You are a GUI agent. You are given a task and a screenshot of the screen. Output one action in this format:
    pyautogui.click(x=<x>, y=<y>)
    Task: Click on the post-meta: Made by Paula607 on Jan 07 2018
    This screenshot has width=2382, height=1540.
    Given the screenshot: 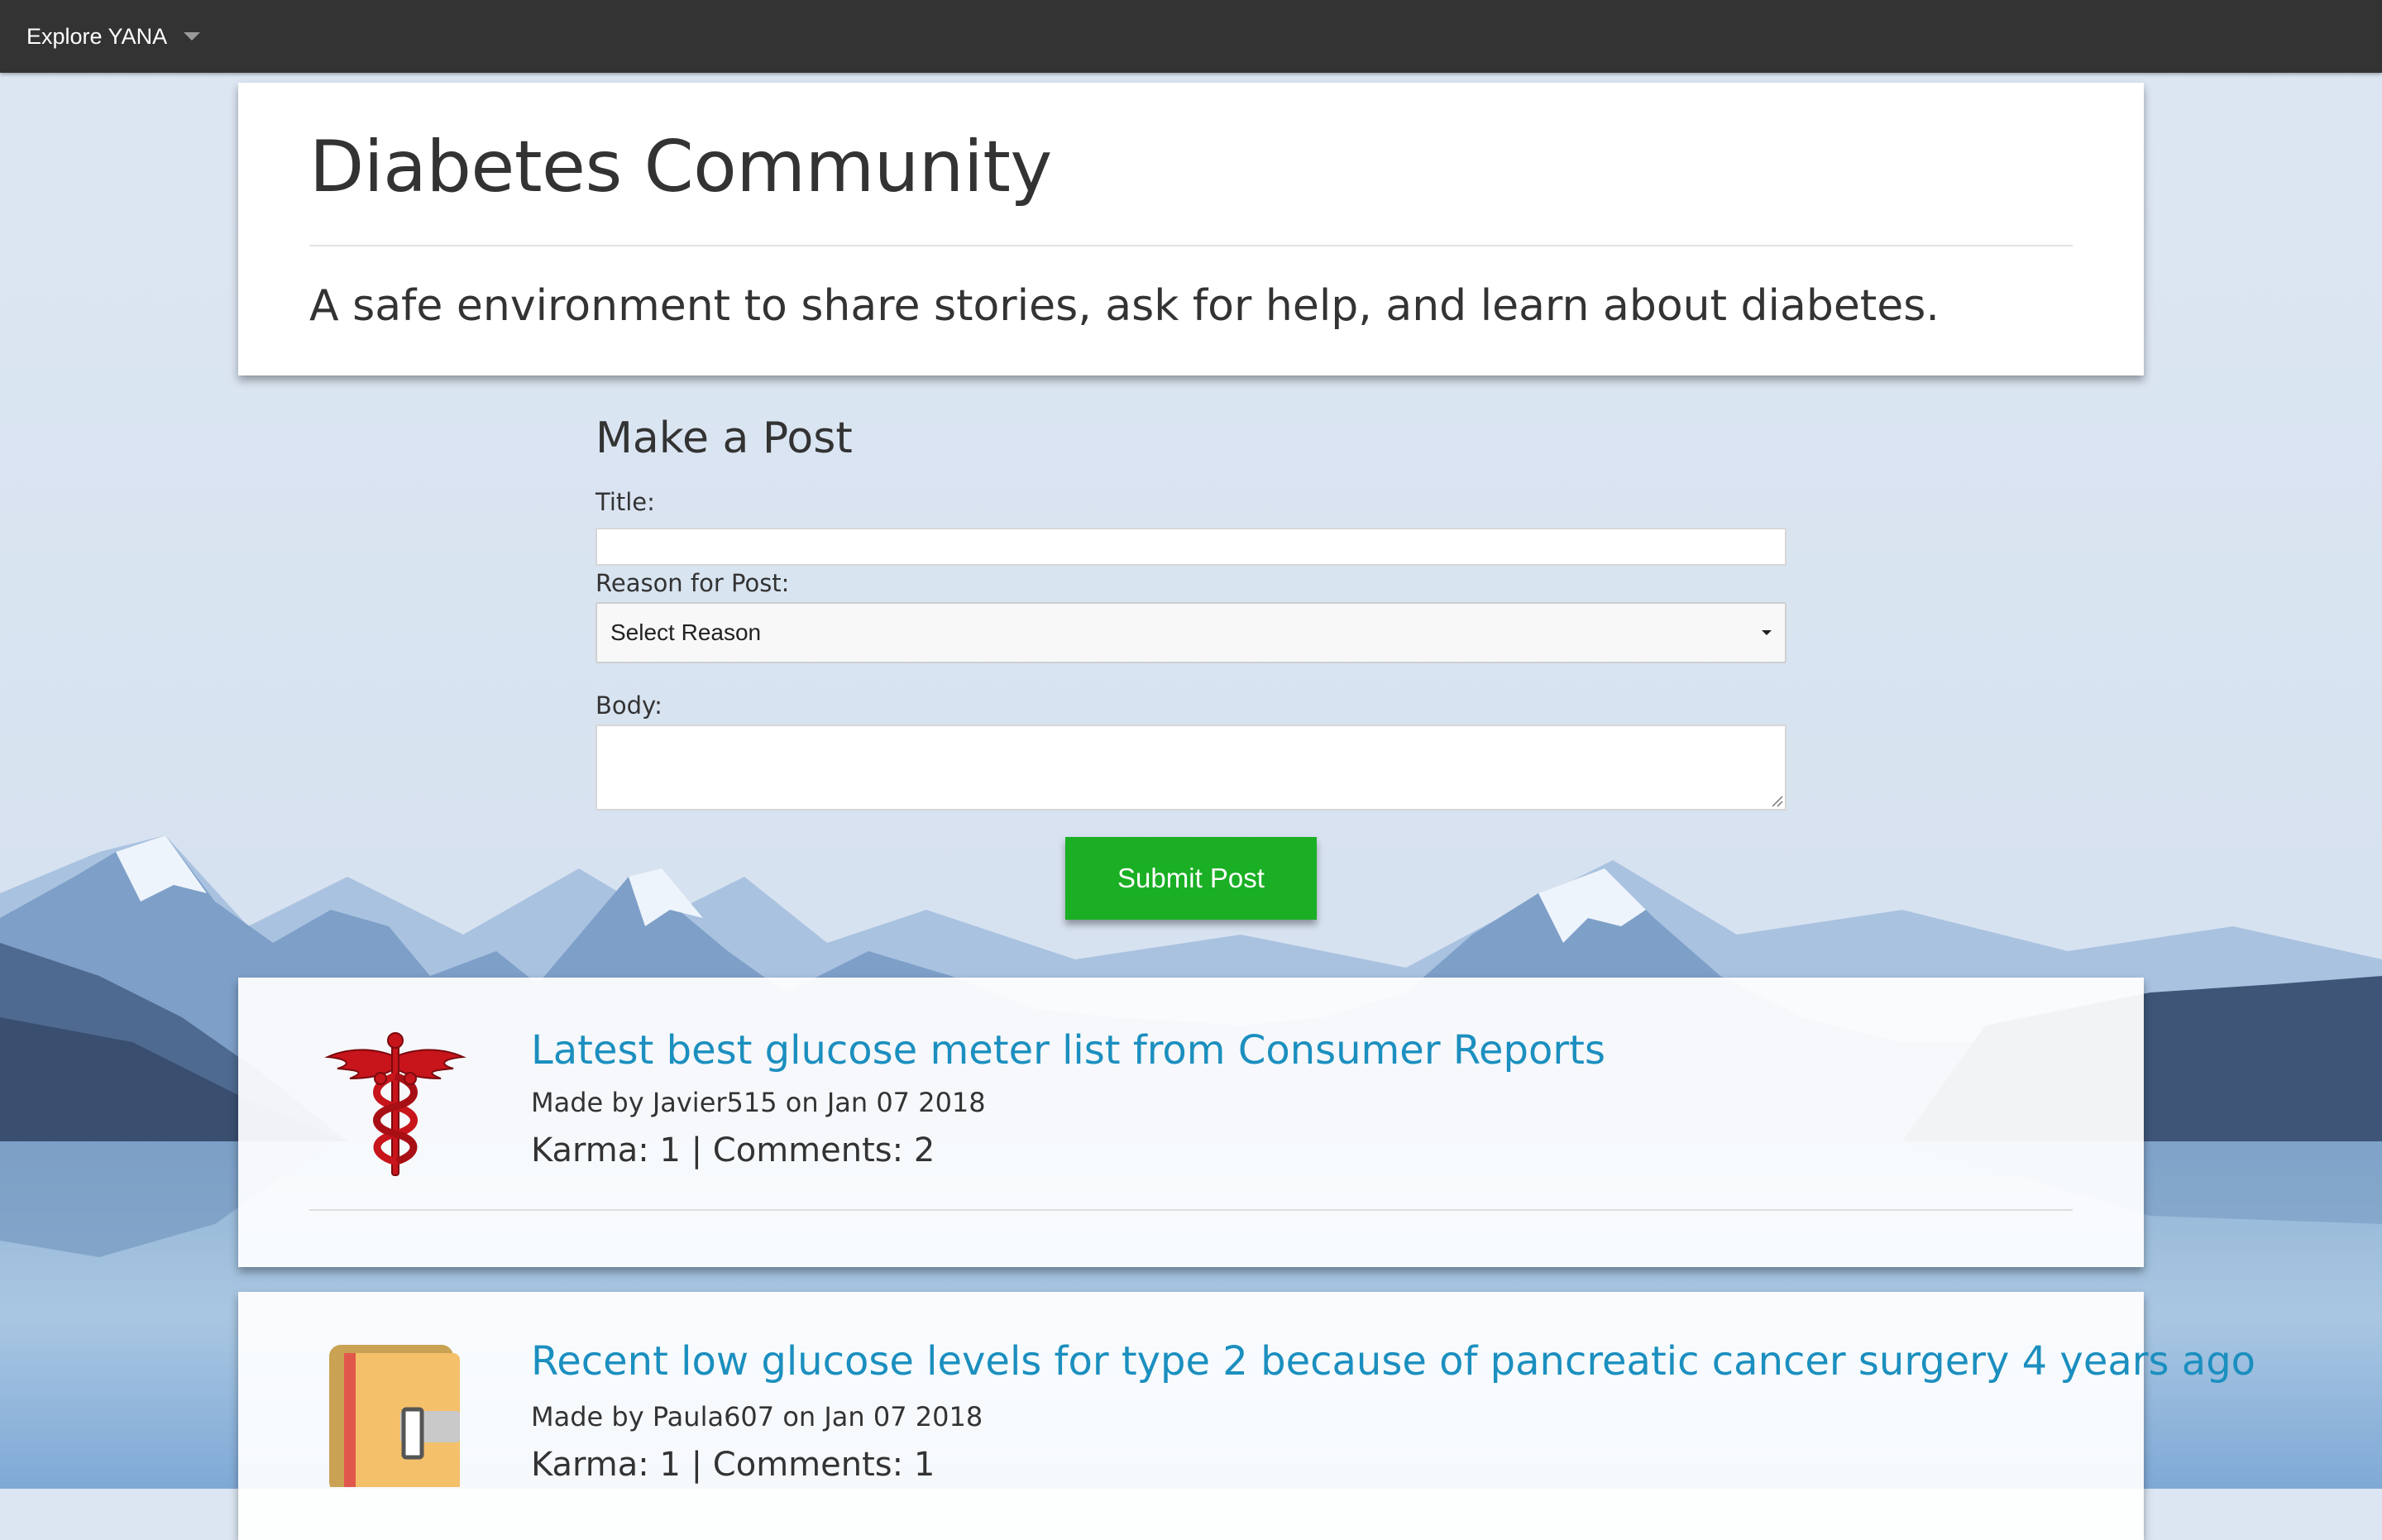 What is the action you would take?
    pyautogui.click(x=757, y=1416)
    